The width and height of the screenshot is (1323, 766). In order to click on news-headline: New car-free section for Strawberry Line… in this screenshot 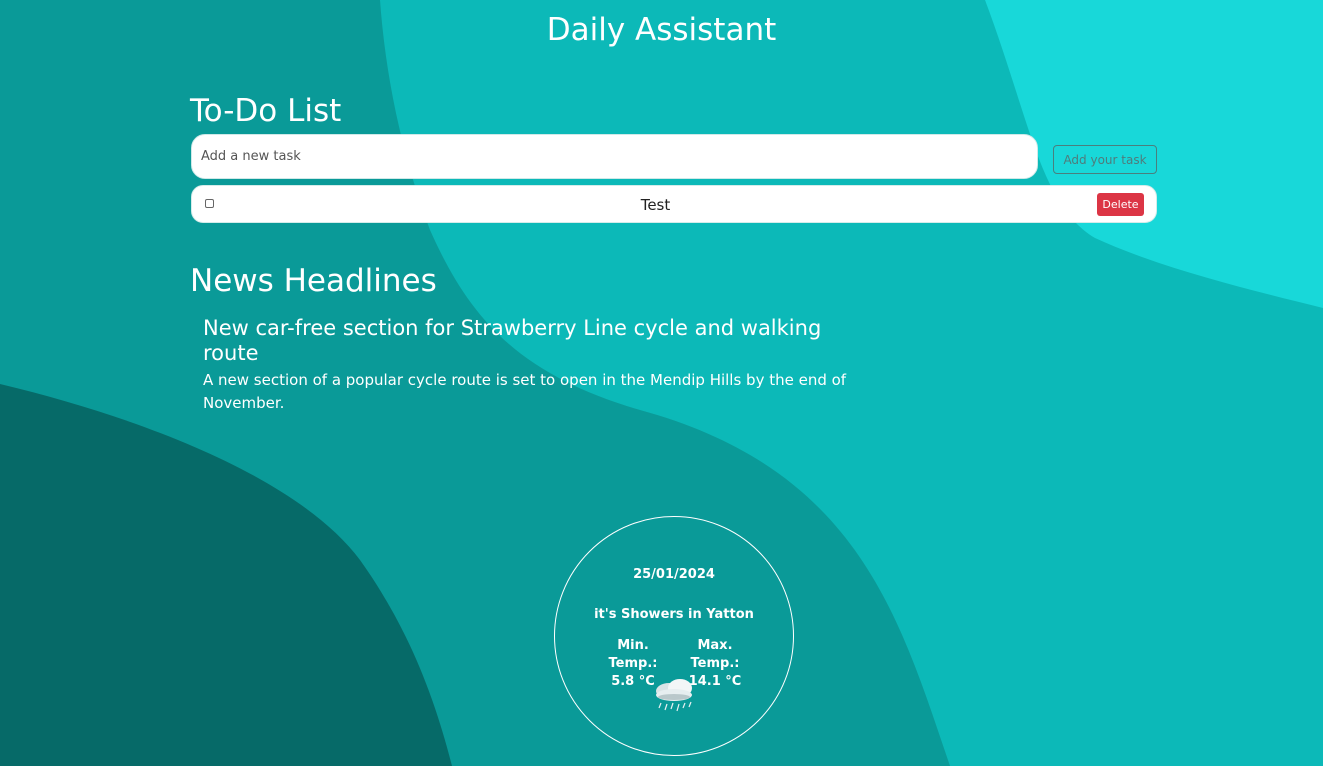, I will do `click(543, 341)`.